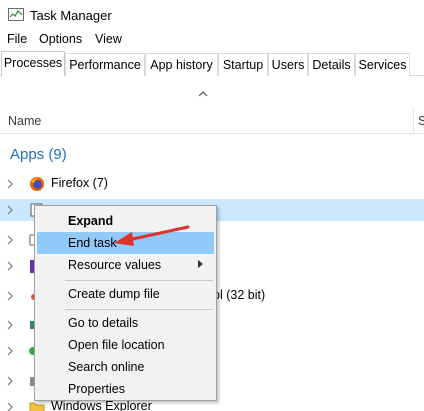  Describe the element at coordinates (125, 389) in the screenshot. I see `menu-item-properties: Properties` at that location.